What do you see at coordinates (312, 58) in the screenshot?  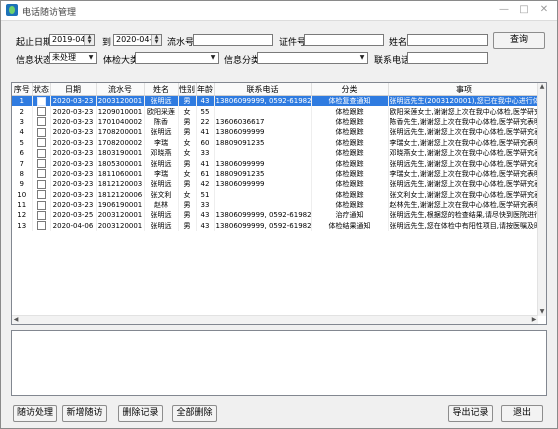 I see `info-category-select: ▼` at bounding box center [312, 58].